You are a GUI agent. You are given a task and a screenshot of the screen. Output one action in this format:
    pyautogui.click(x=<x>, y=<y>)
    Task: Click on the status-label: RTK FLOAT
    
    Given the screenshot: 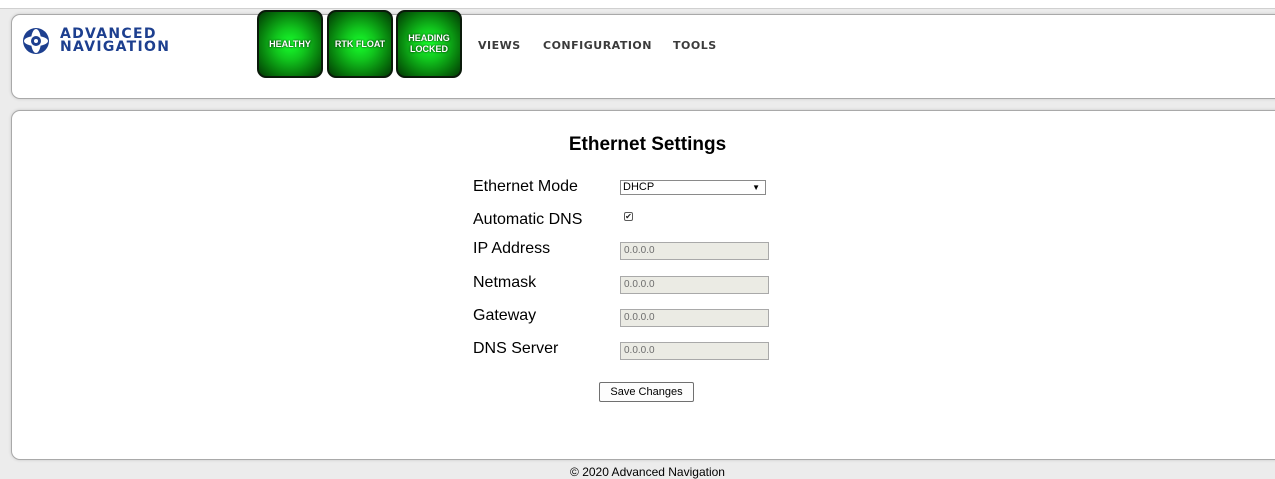 What is the action you would take?
    pyautogui.click(x=360, y=43)
    